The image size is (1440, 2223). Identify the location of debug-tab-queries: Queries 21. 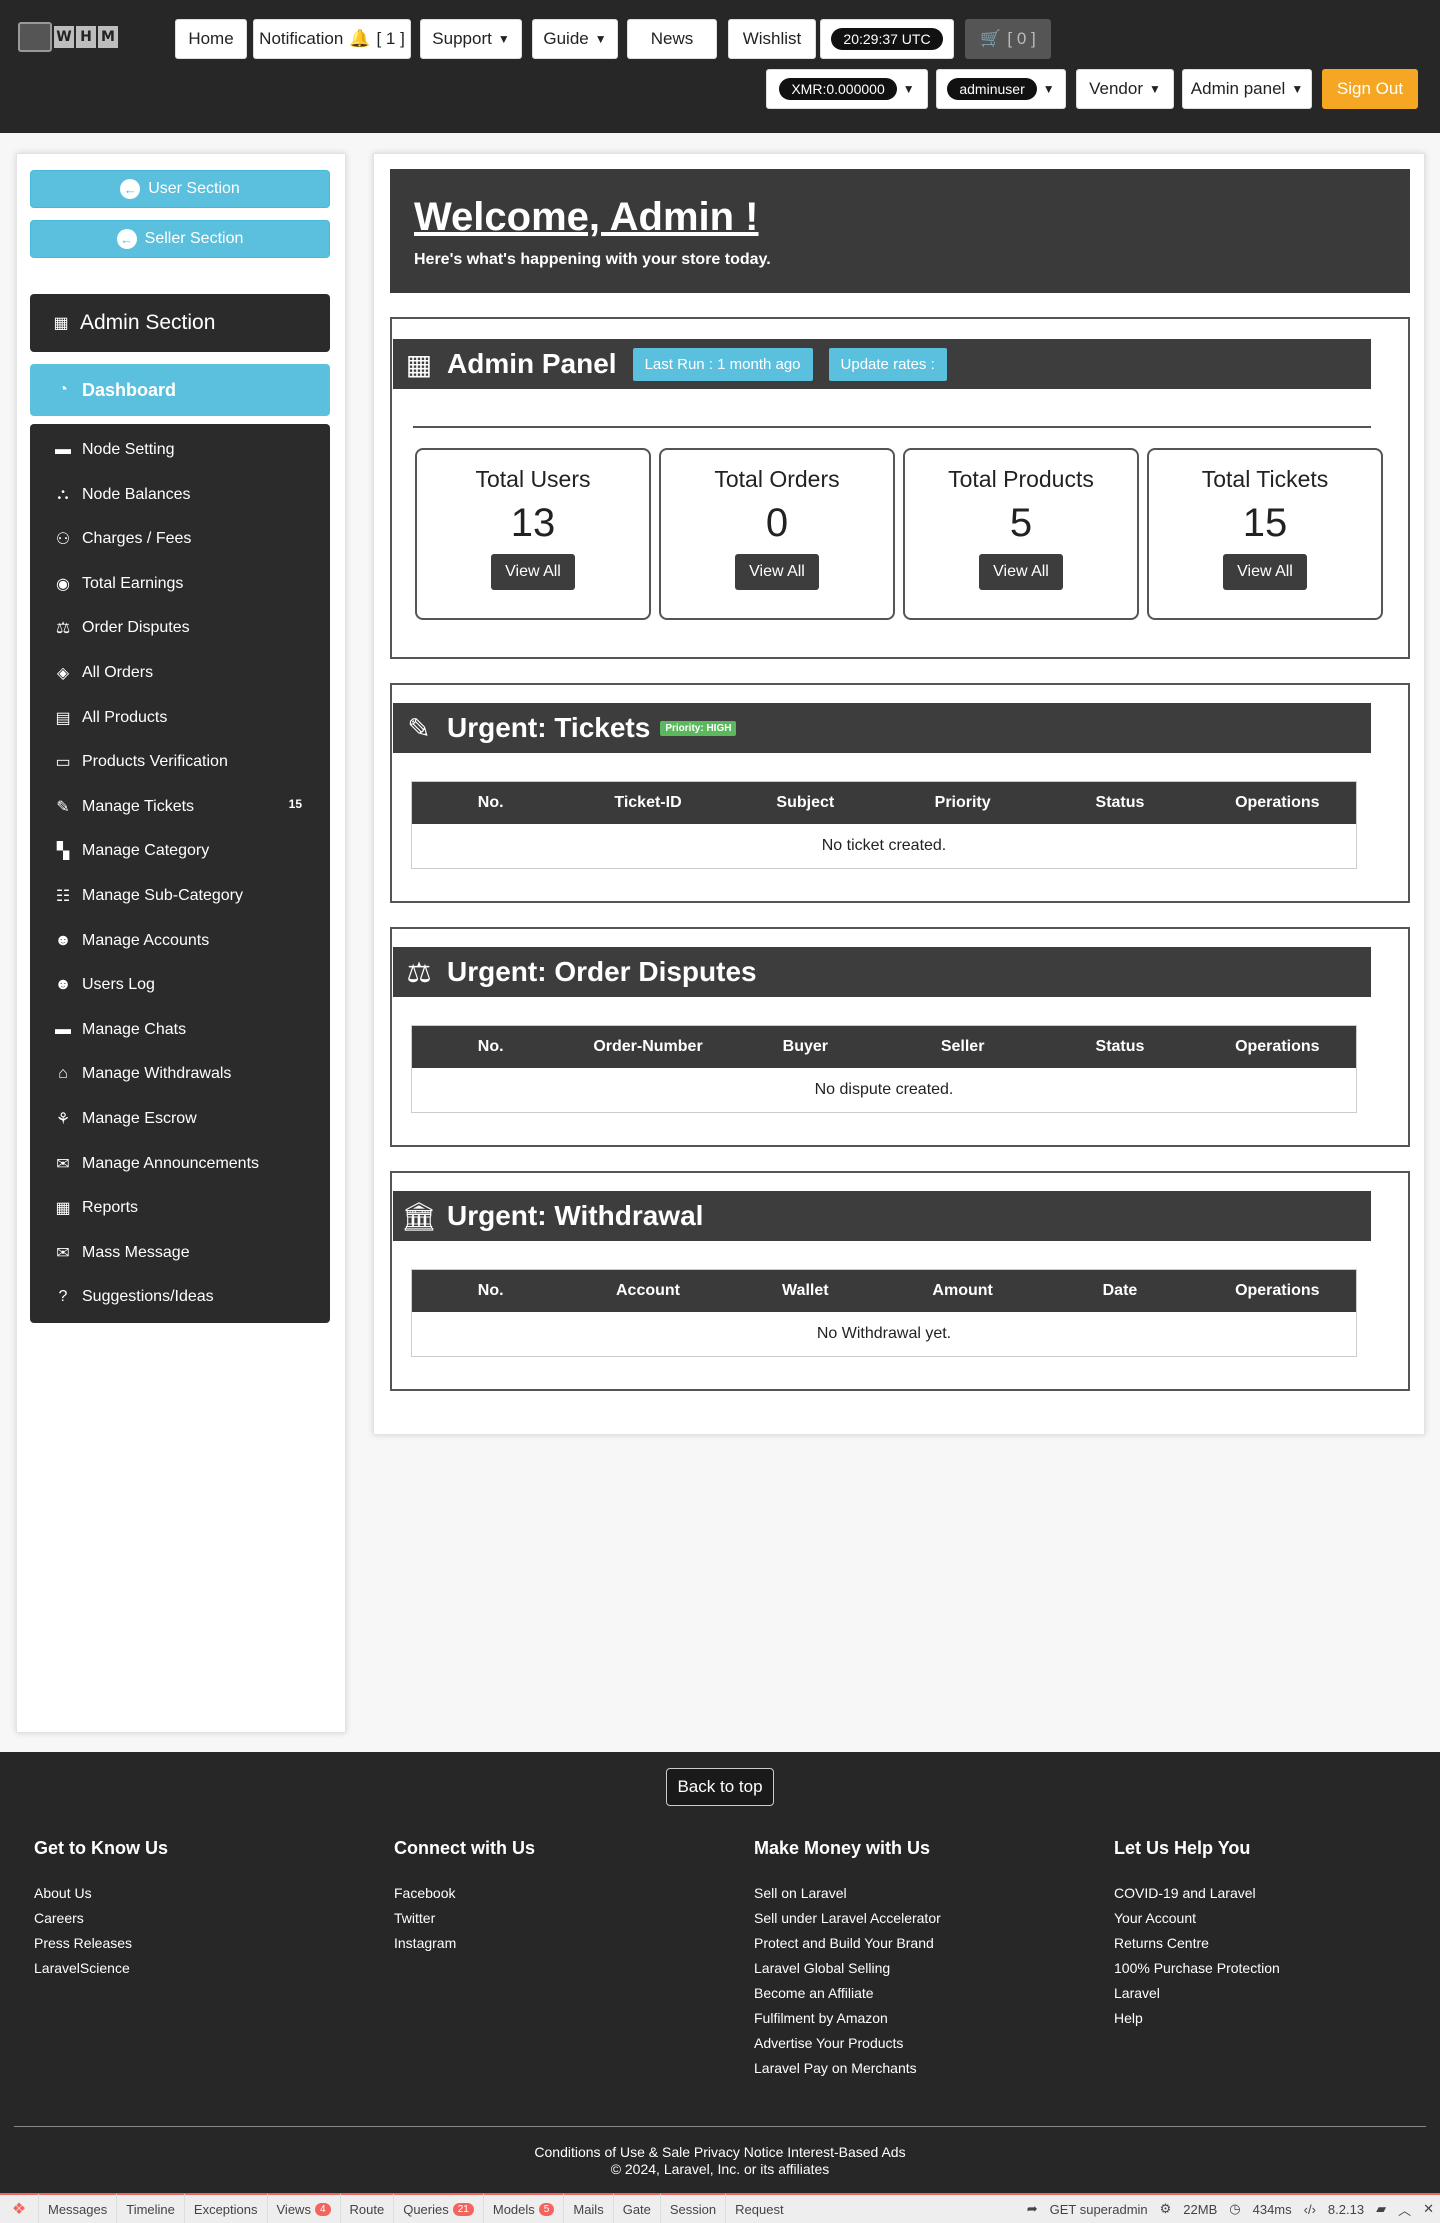
(438, 2208).